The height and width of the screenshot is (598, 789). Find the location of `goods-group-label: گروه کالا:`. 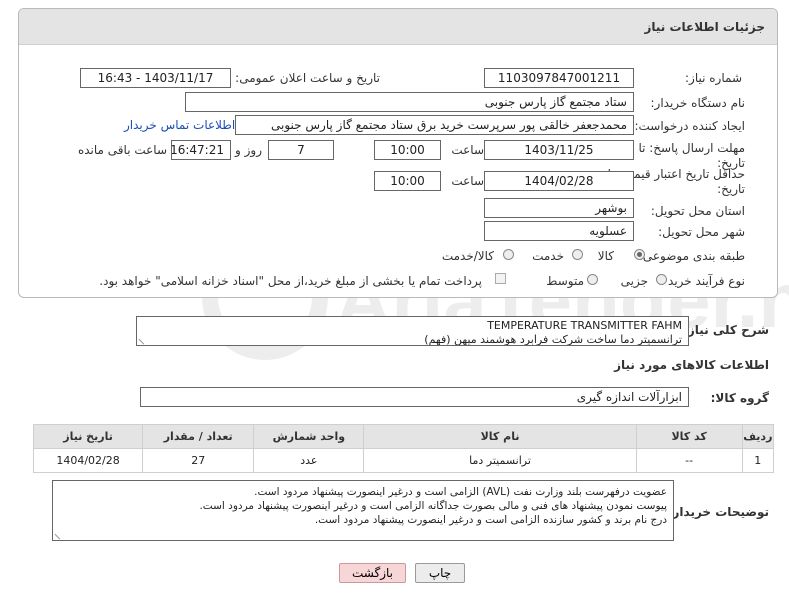

goods-group-label: گروه کالا: is located at coordinates (739, 398).